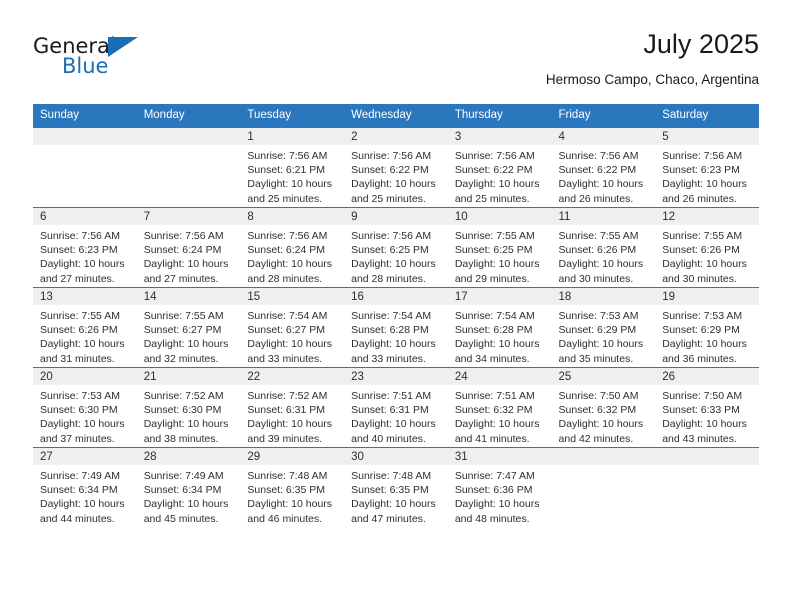 The image size is (792, 612). Describe the element at coordinates (85, 216) in the screenshot. I see `day-number: 6` at that location.